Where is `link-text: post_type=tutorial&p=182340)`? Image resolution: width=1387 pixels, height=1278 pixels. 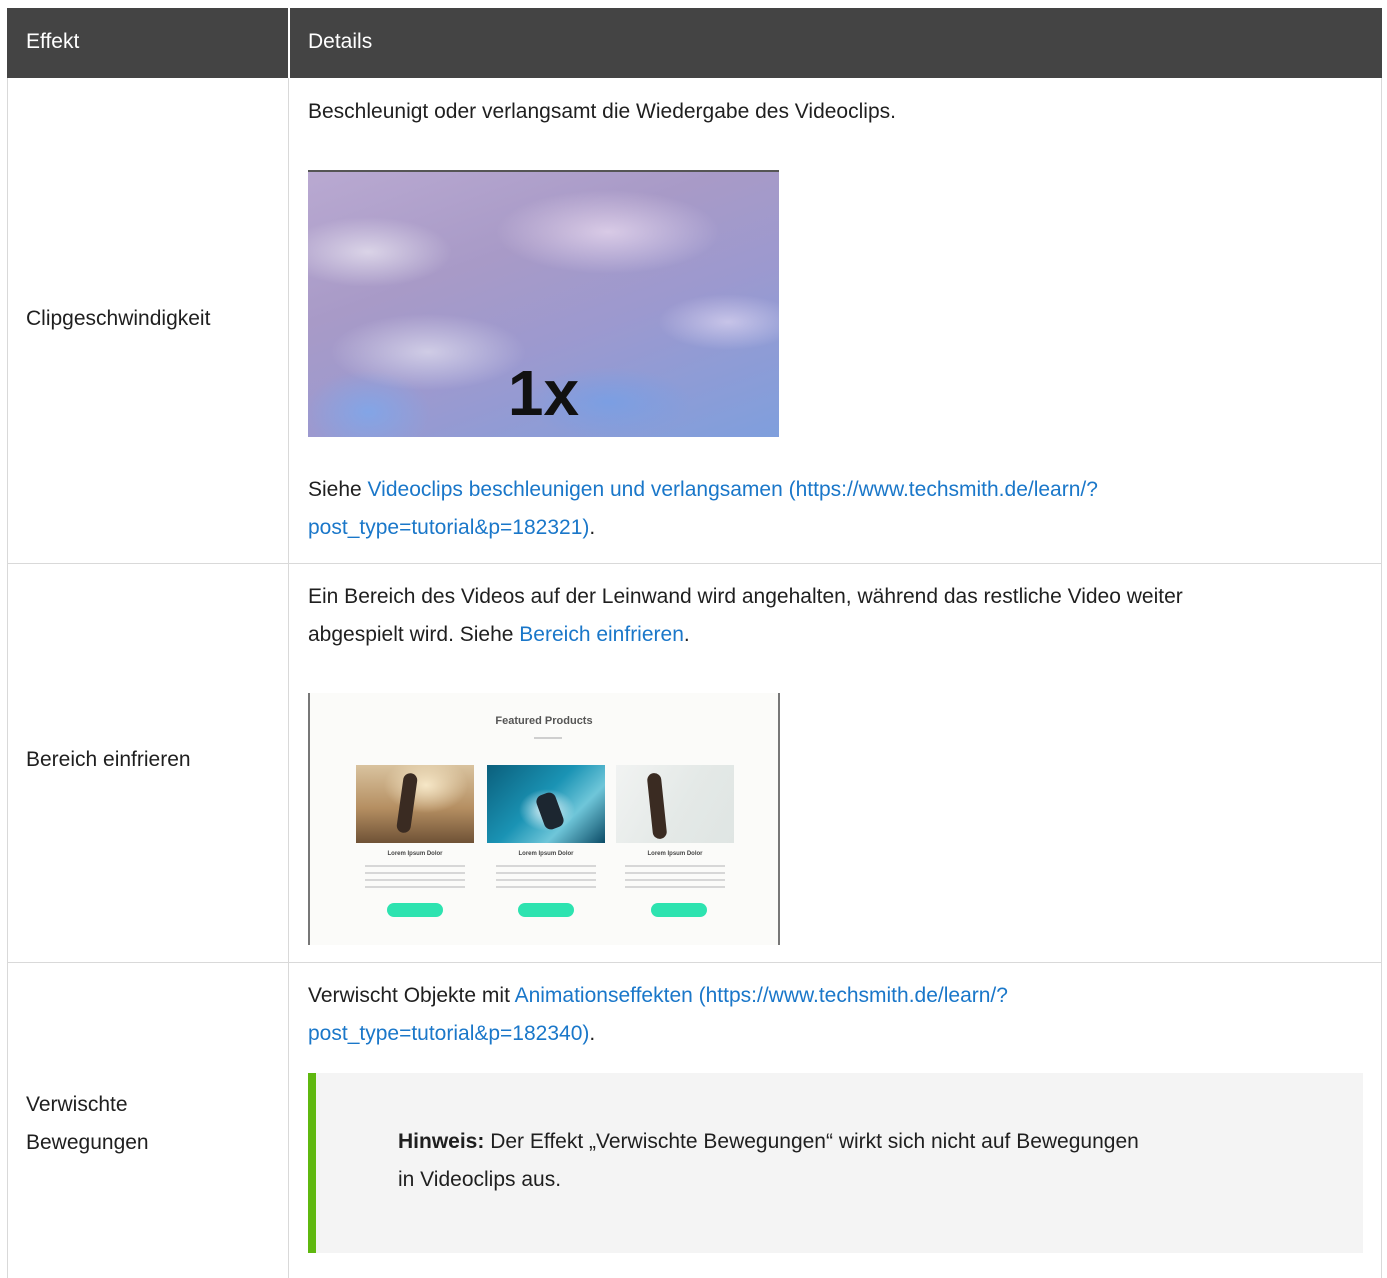 link-text: post_type=tutorial&p=182340) is located at coordinates (449, 1033).